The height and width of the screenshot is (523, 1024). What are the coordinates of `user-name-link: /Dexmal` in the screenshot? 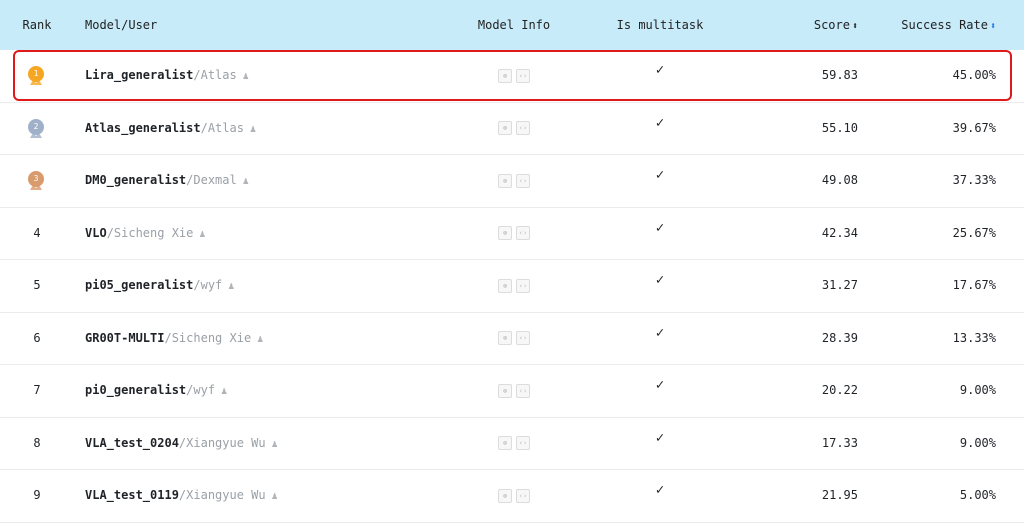 It's located at (211, 180).